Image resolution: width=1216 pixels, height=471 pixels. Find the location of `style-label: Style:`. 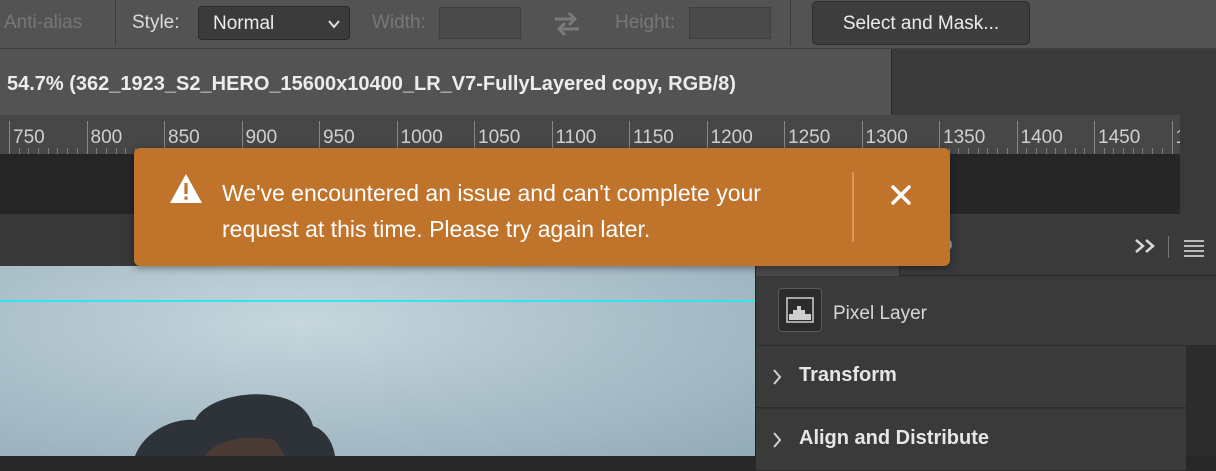

style-label: Style: is located at coordinates (156, 22).